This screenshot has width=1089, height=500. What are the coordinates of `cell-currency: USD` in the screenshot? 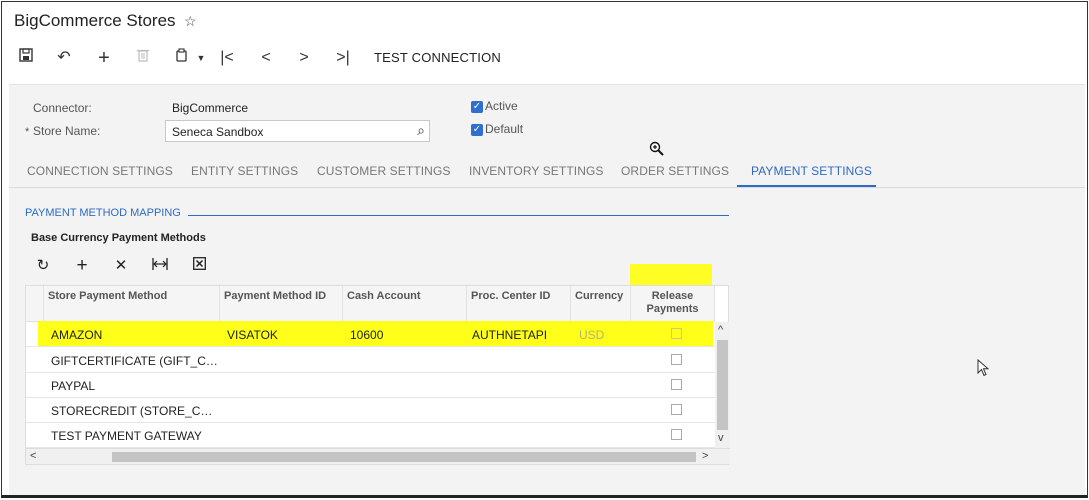 It's located at (592, 335).